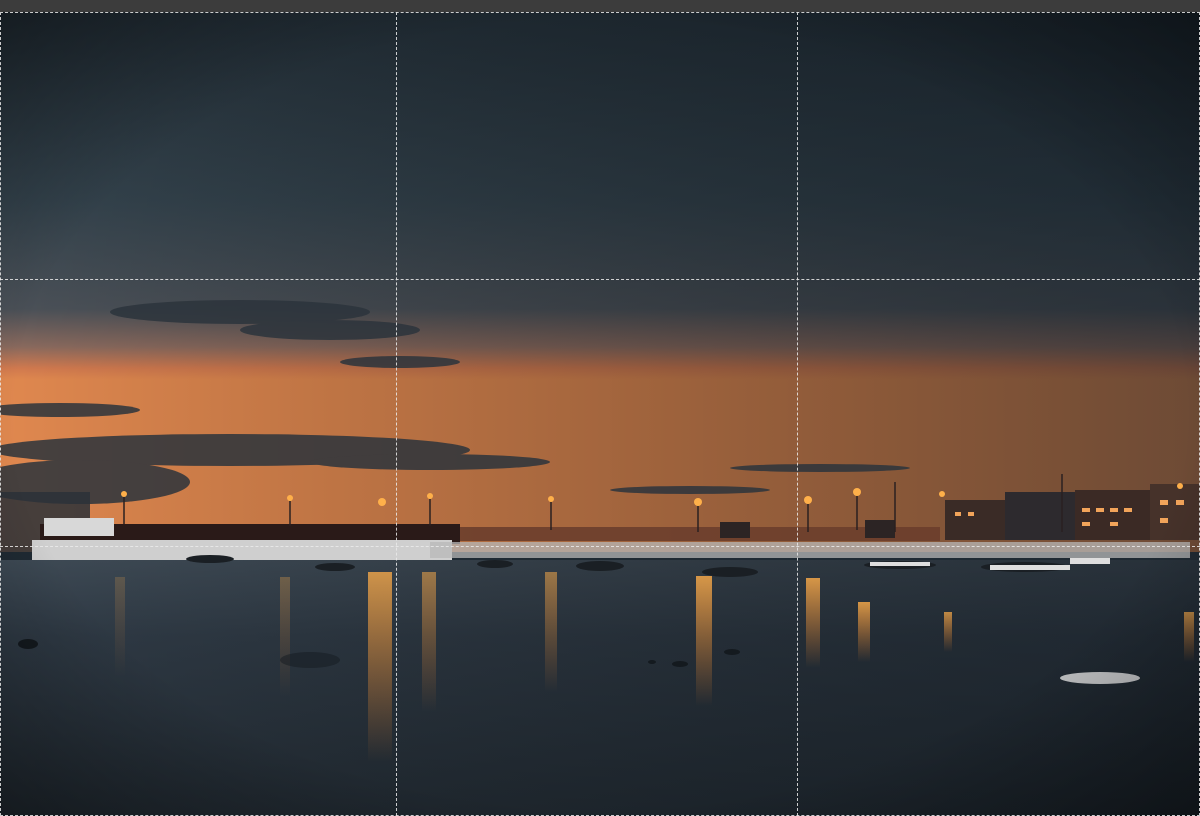 The height and width of the screenshot is (816, 1200). I want to click on crop-handle-bottom-left, so click(5, 811).